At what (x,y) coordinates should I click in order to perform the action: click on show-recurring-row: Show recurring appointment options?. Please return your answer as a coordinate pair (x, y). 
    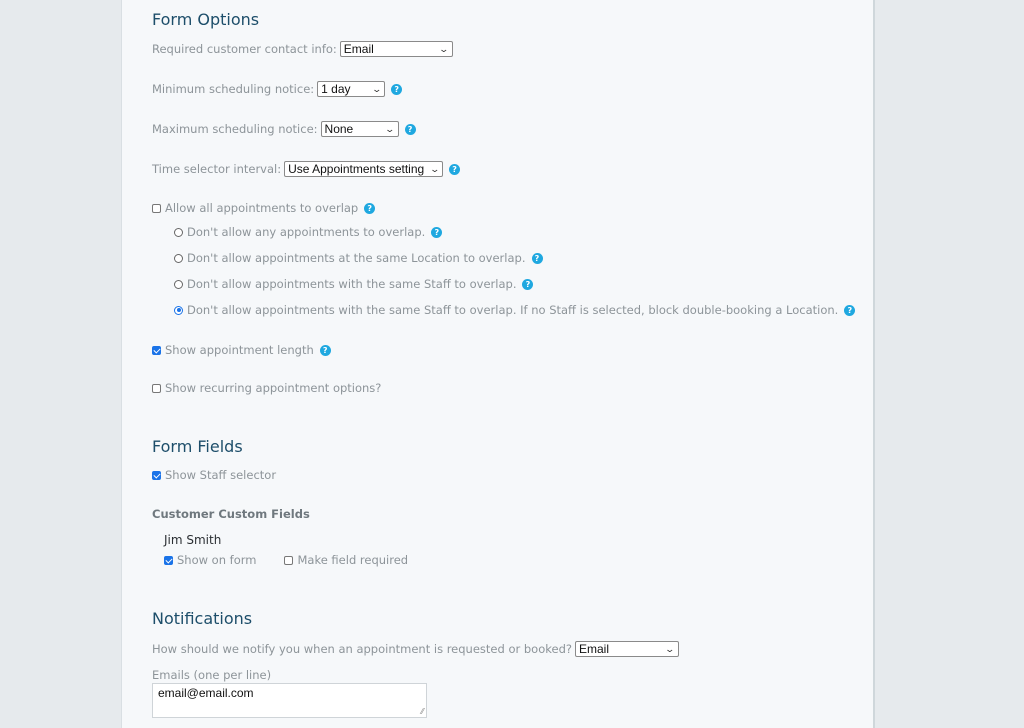
    Looking at the image, I should click on (266, 388).